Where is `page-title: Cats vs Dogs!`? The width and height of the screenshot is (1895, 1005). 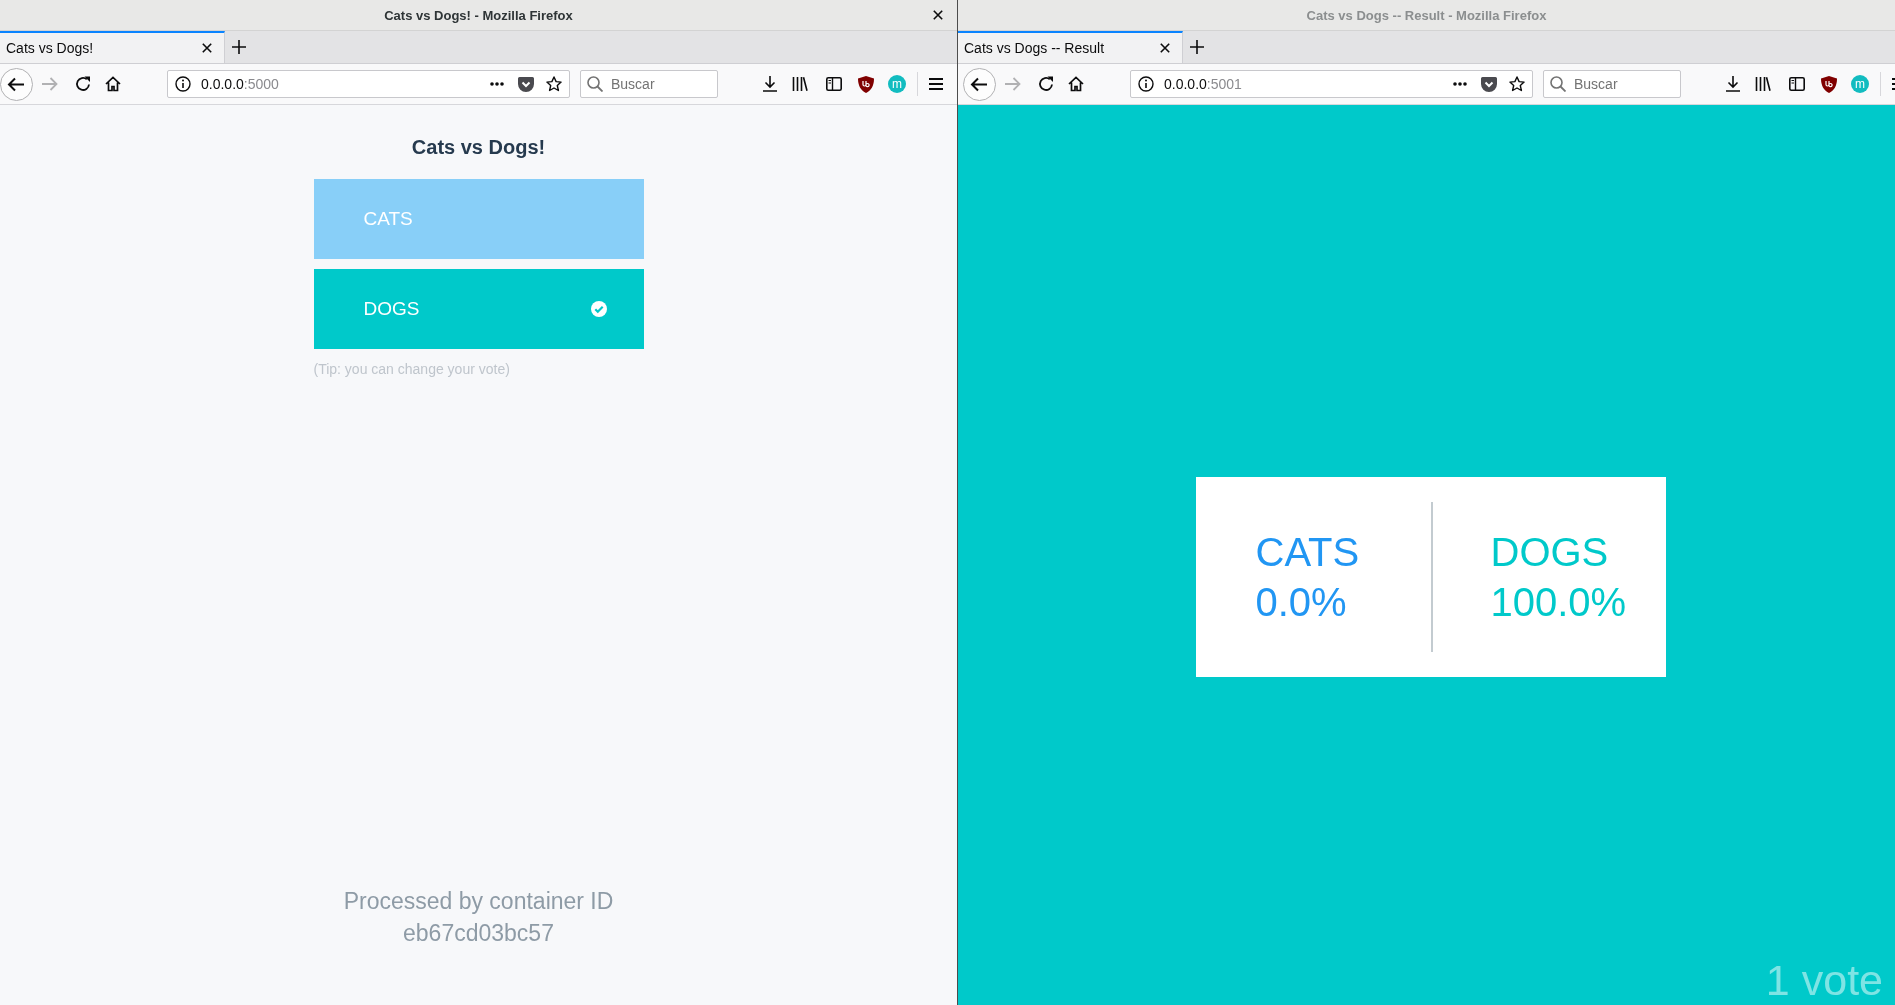
page-title: Cats vs Dogs! is located at coordinates (478, 147).